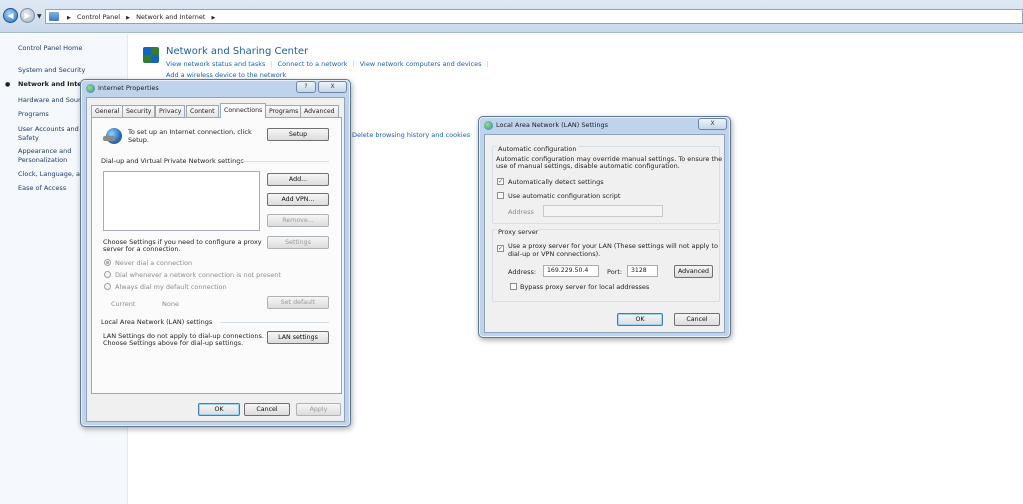  I want to click on back-icon: ◀, so click(10, 15).